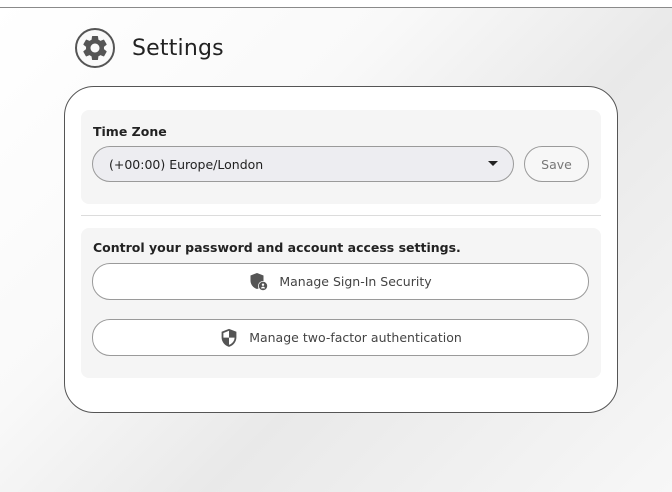 The height and width of the screenshot is (492, 672). I want to click on shield-lock-icon, so click(259, 282).